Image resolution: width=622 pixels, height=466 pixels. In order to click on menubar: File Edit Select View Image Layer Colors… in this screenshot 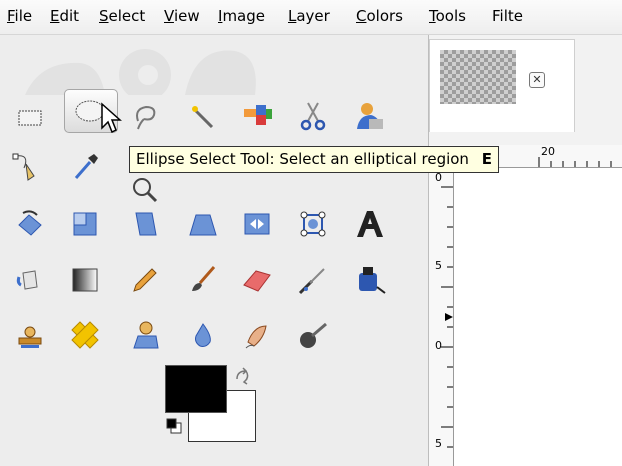, I will do `click(311, 17)`.